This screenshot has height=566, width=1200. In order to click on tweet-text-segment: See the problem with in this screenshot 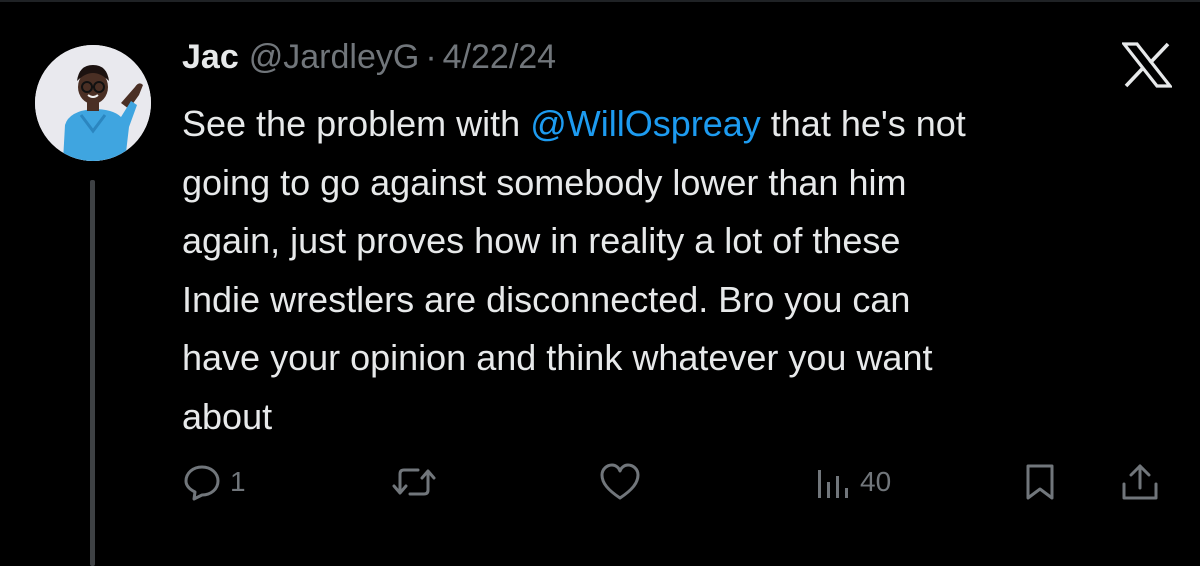, I will do `click(356, 123)`.